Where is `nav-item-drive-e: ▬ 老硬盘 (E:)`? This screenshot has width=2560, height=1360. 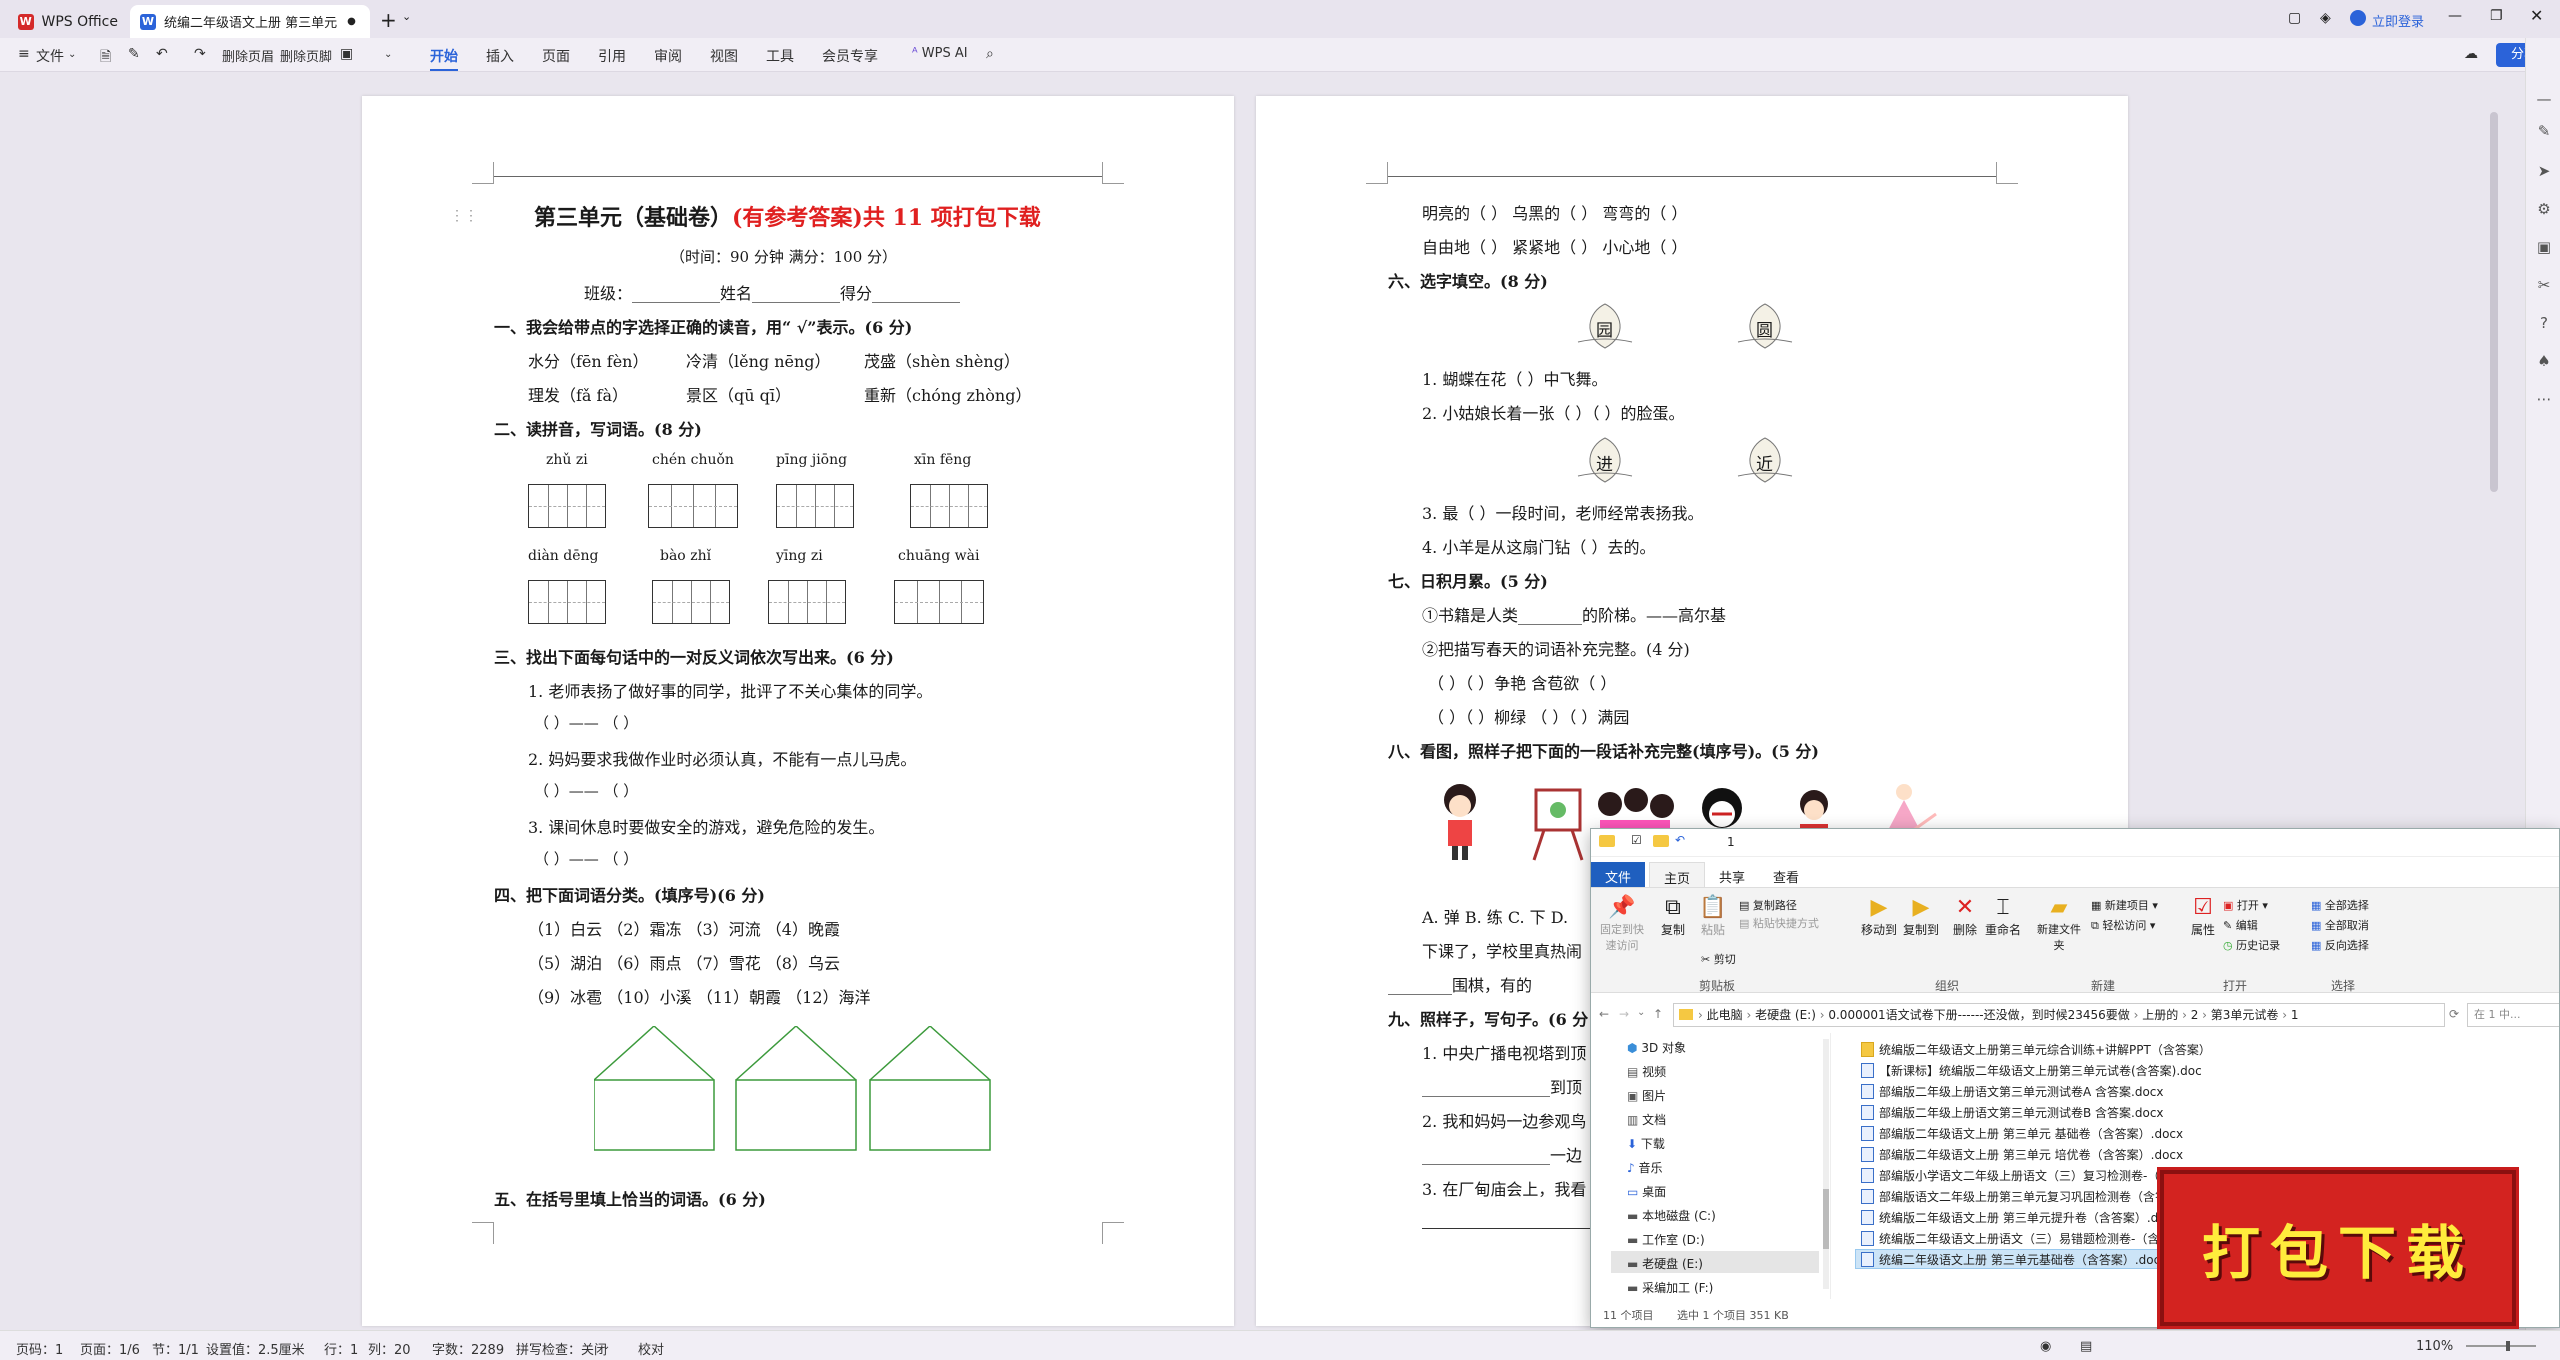 nav-item-drive-e: ▬ 老硬盘 (E:) is located at coordinates (1665, 1263).